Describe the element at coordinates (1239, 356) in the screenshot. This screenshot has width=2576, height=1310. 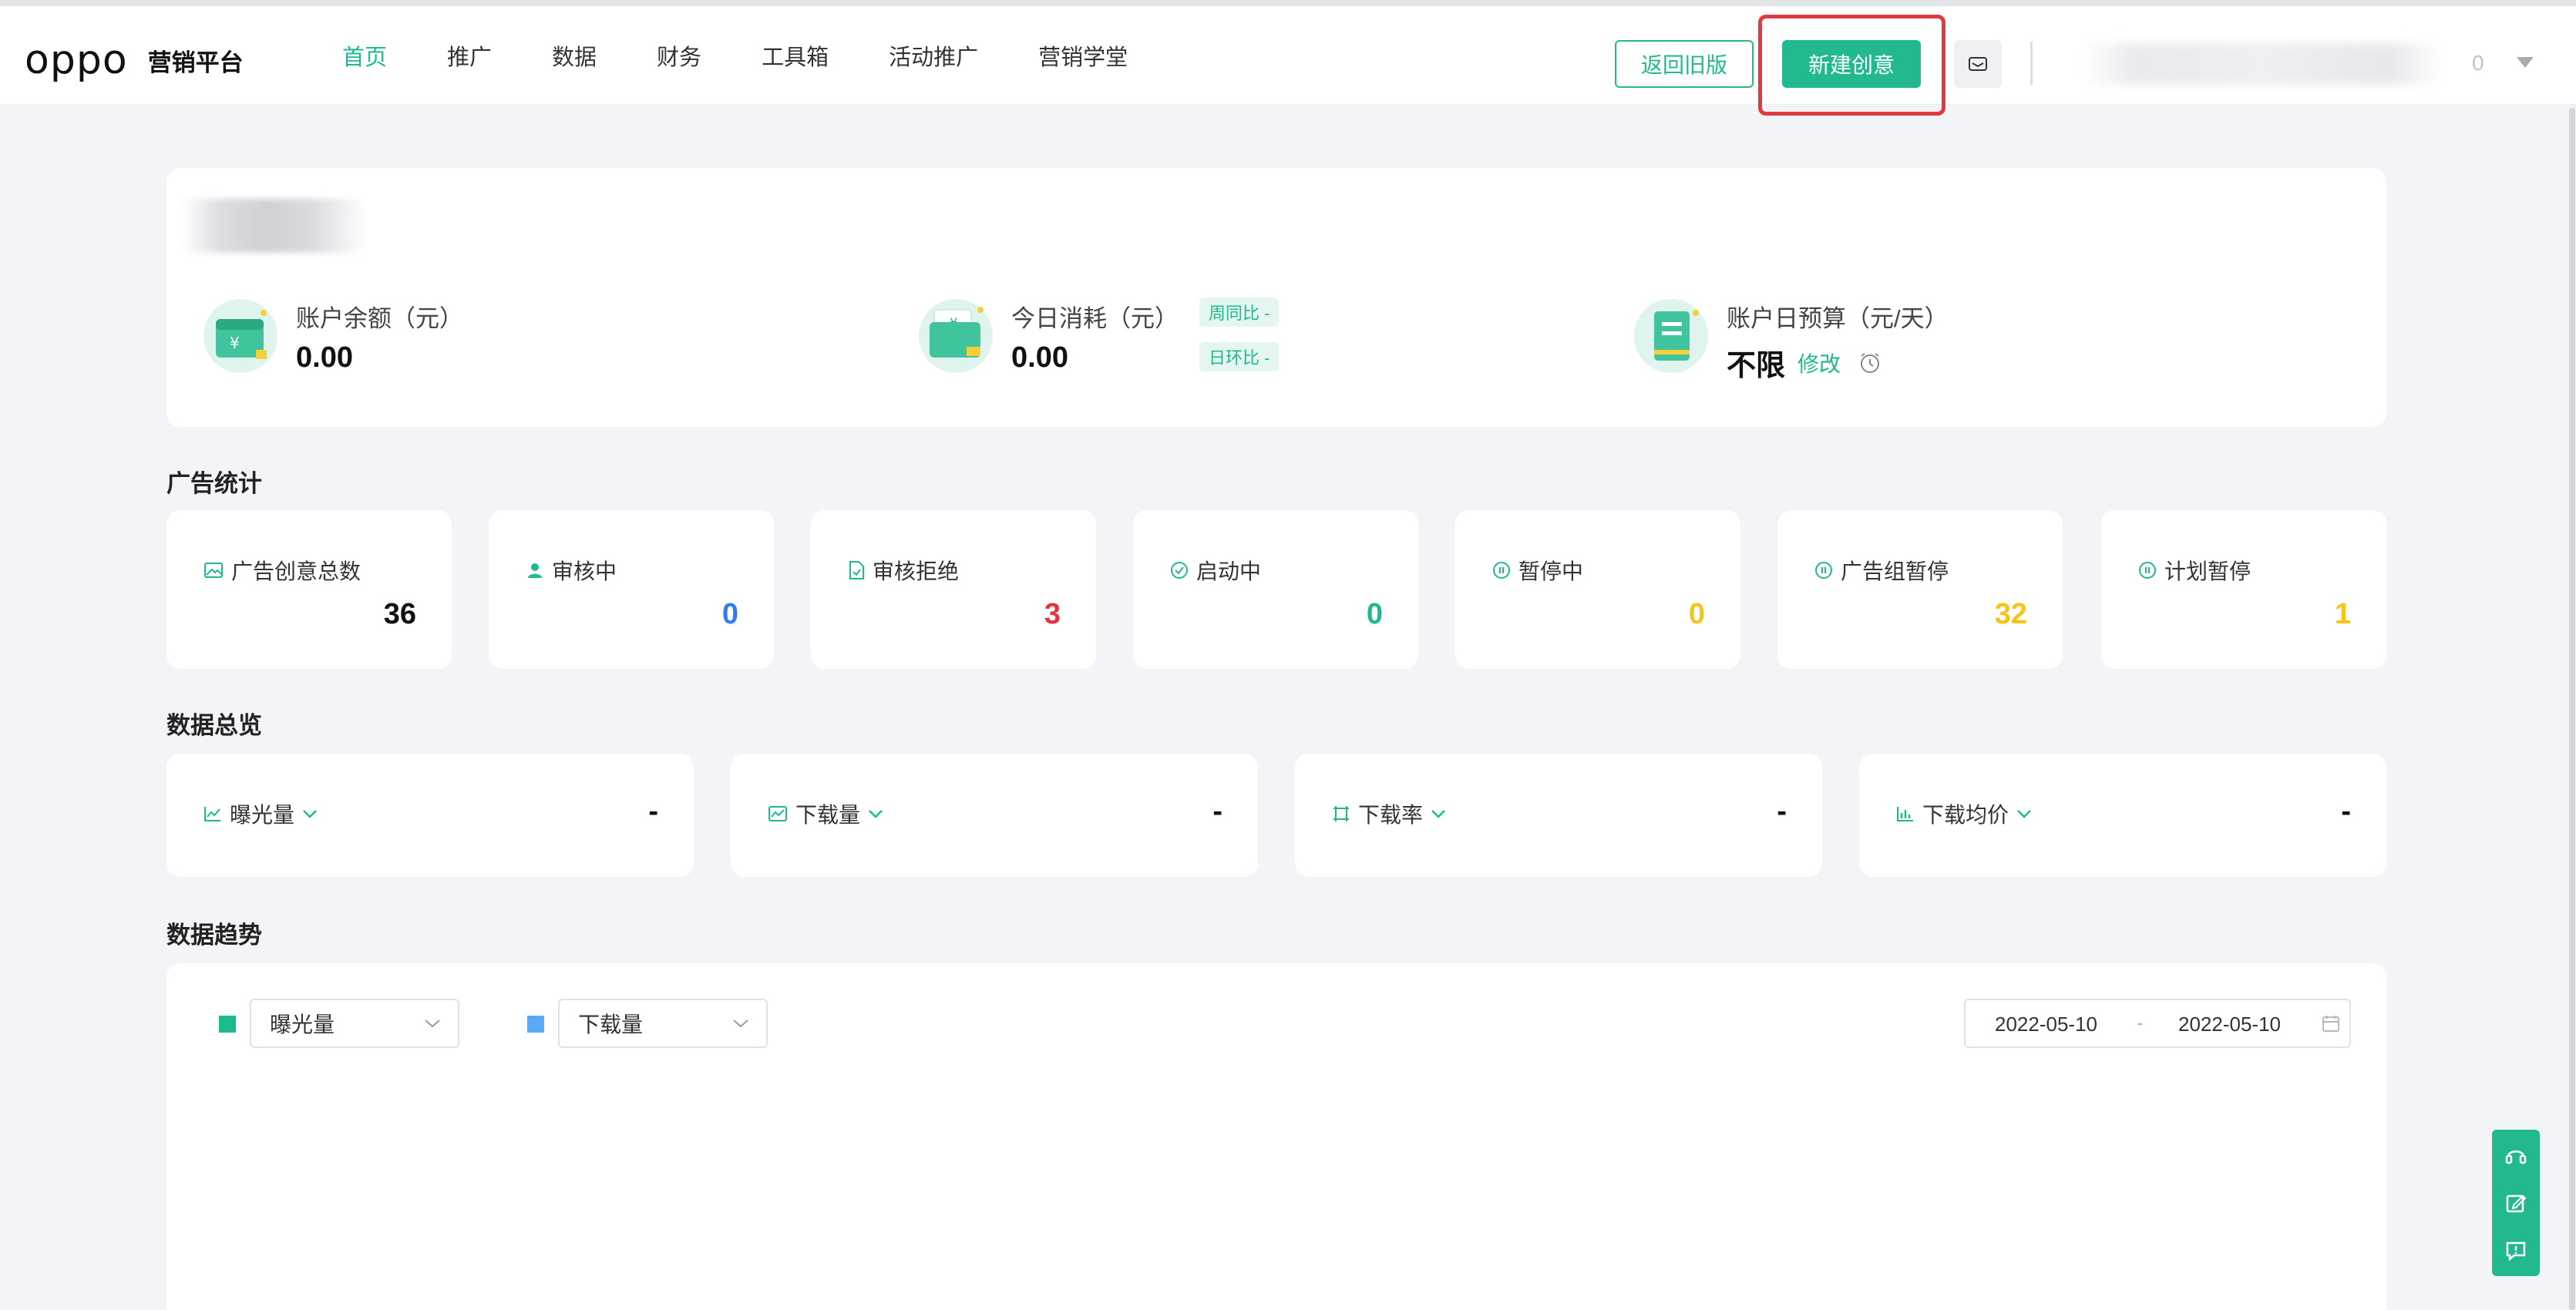
I see `day-over-day-tag: 日环比 -` at that location.